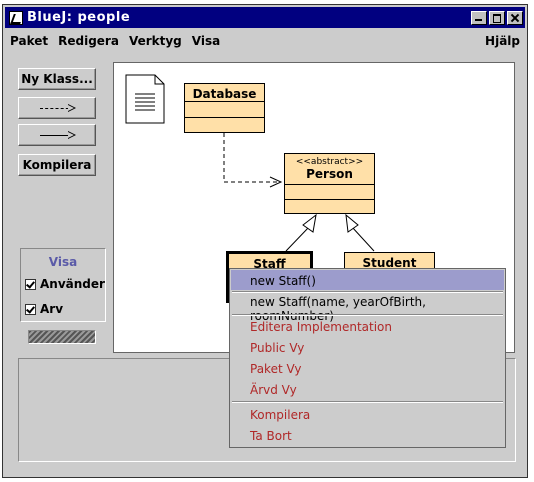 The height and width of the screenshot is (482, 534). Describe the element at coordinates (283, 281) in the screenshot. I see `menu-item-new-staff: new Staff()` at that location.